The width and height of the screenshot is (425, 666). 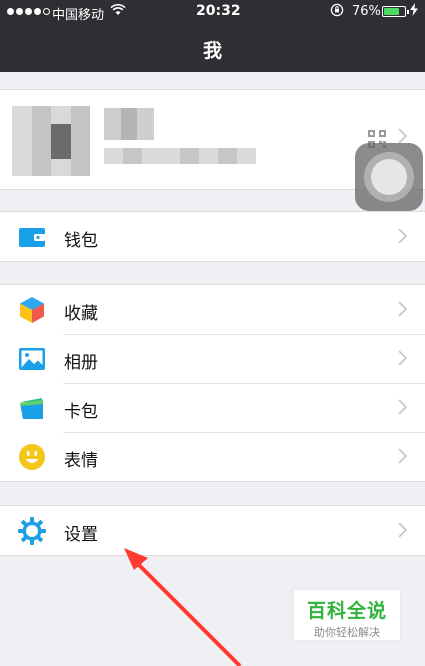 I want to click on menu-item-label: 相册, so click(x=81, y=363).